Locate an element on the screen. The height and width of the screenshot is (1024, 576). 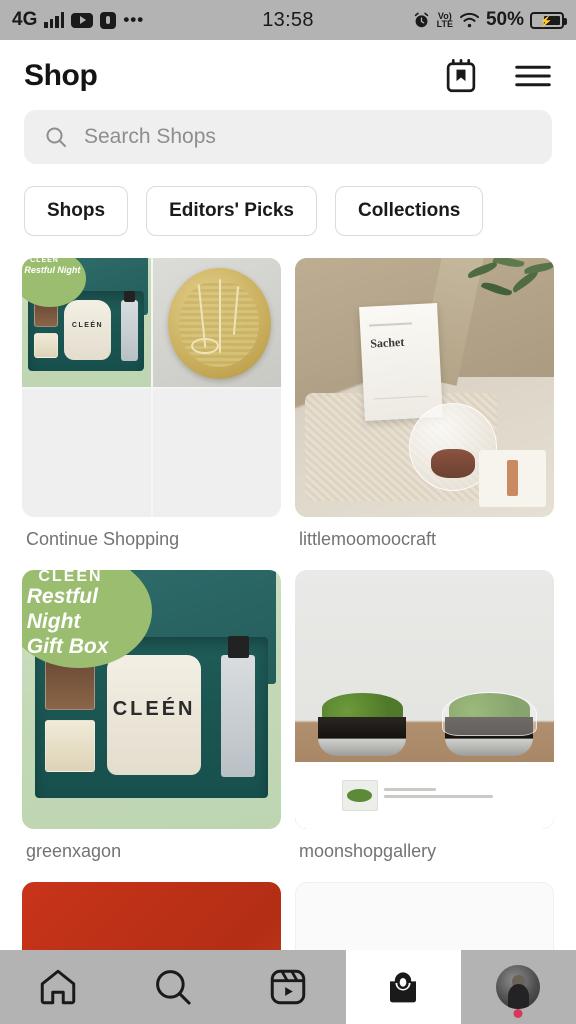
search-section: Search Shops is located at coordinates (288, 133).